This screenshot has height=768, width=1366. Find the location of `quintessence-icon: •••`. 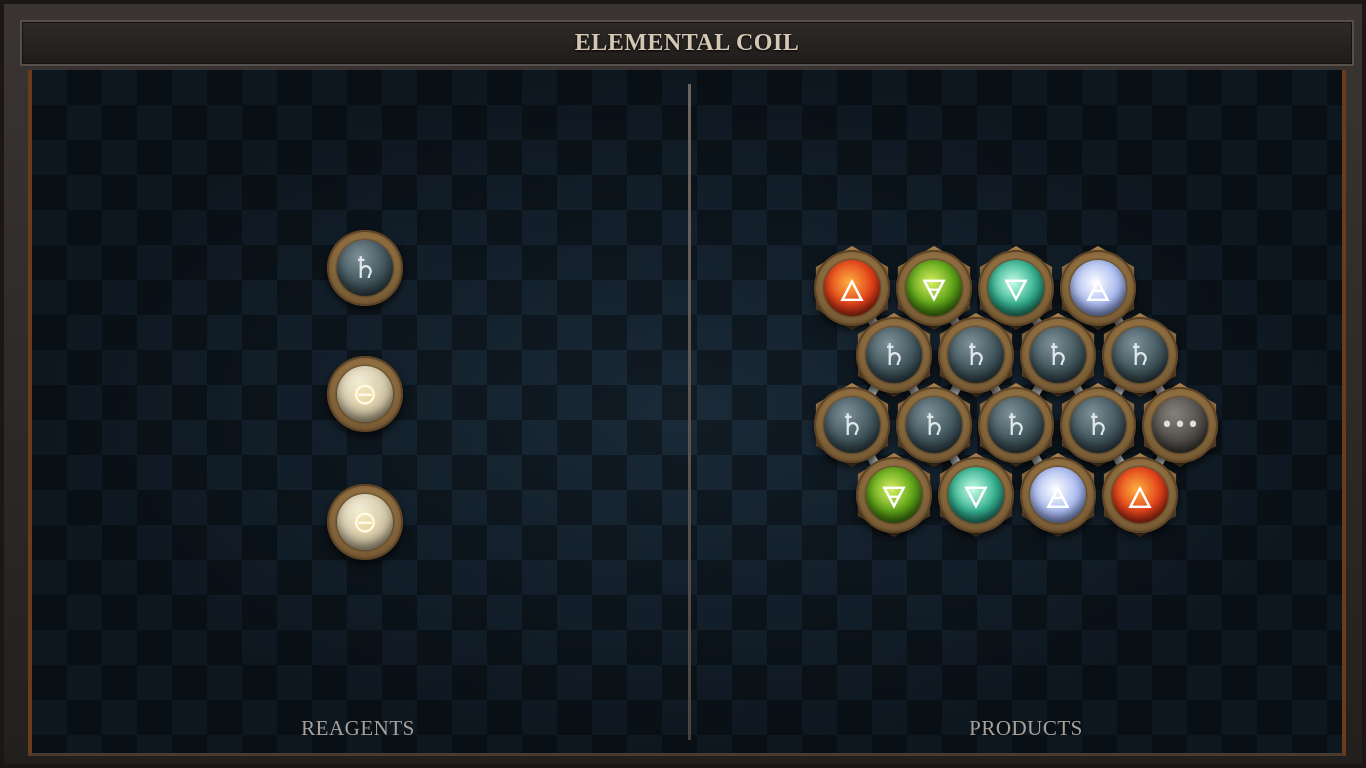

quintessence-icon: ••• is located at coordinates (1180, 425).